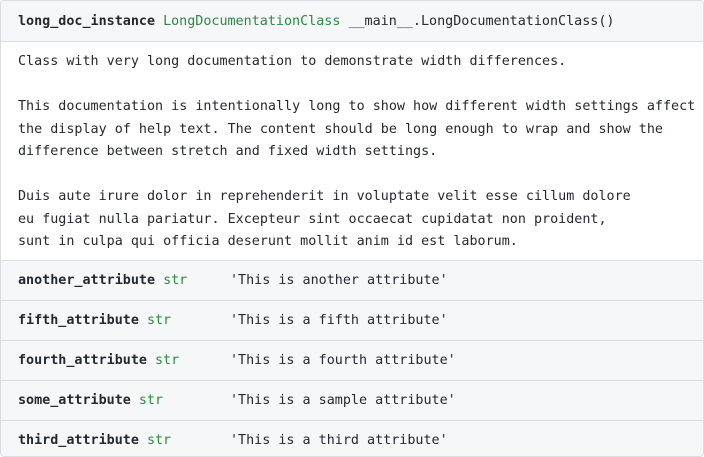  I want to click on attribute-name: fourth_attribute, so click(82, 360).